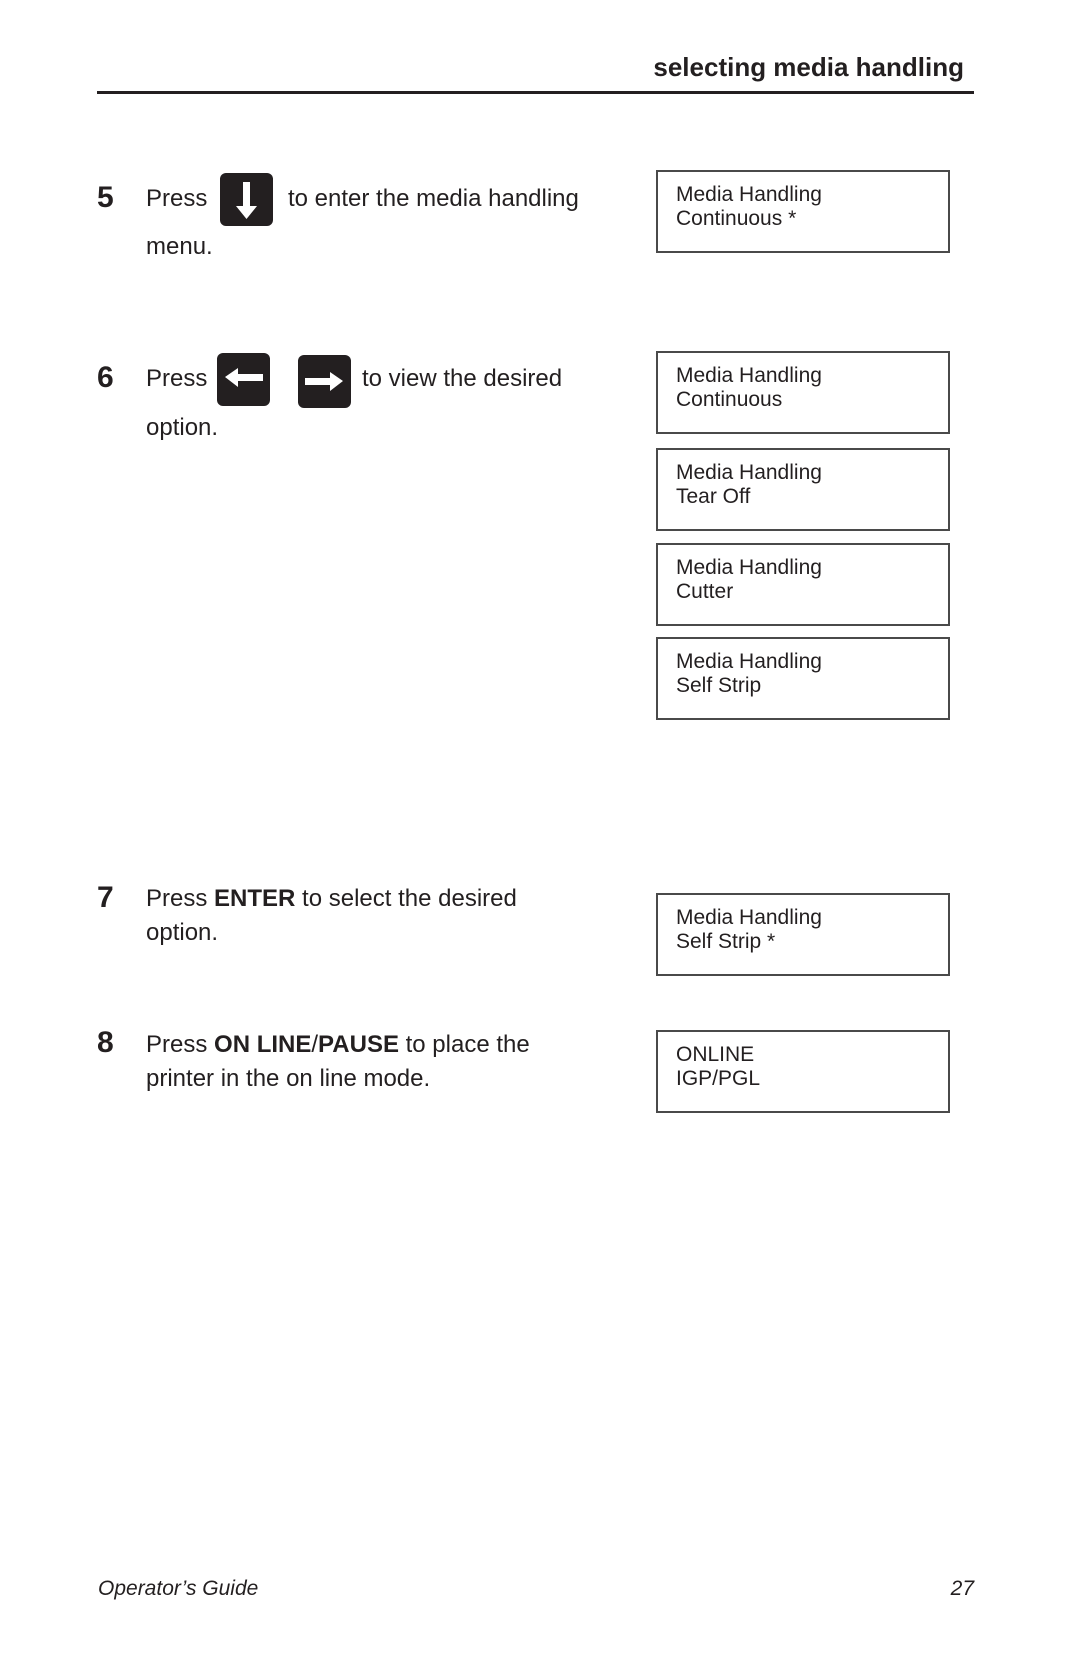 Image resolution: width=1080 pixels, height=1669 pixels. I want to click on lcd-line-2: Continuous, so click(729, 399).